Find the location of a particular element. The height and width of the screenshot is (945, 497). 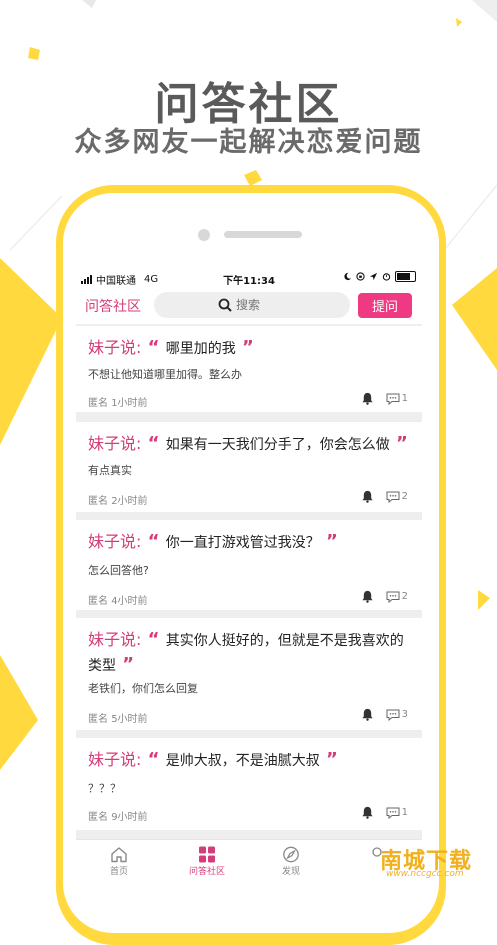

grid-icon is located at coordinates (207, 854).